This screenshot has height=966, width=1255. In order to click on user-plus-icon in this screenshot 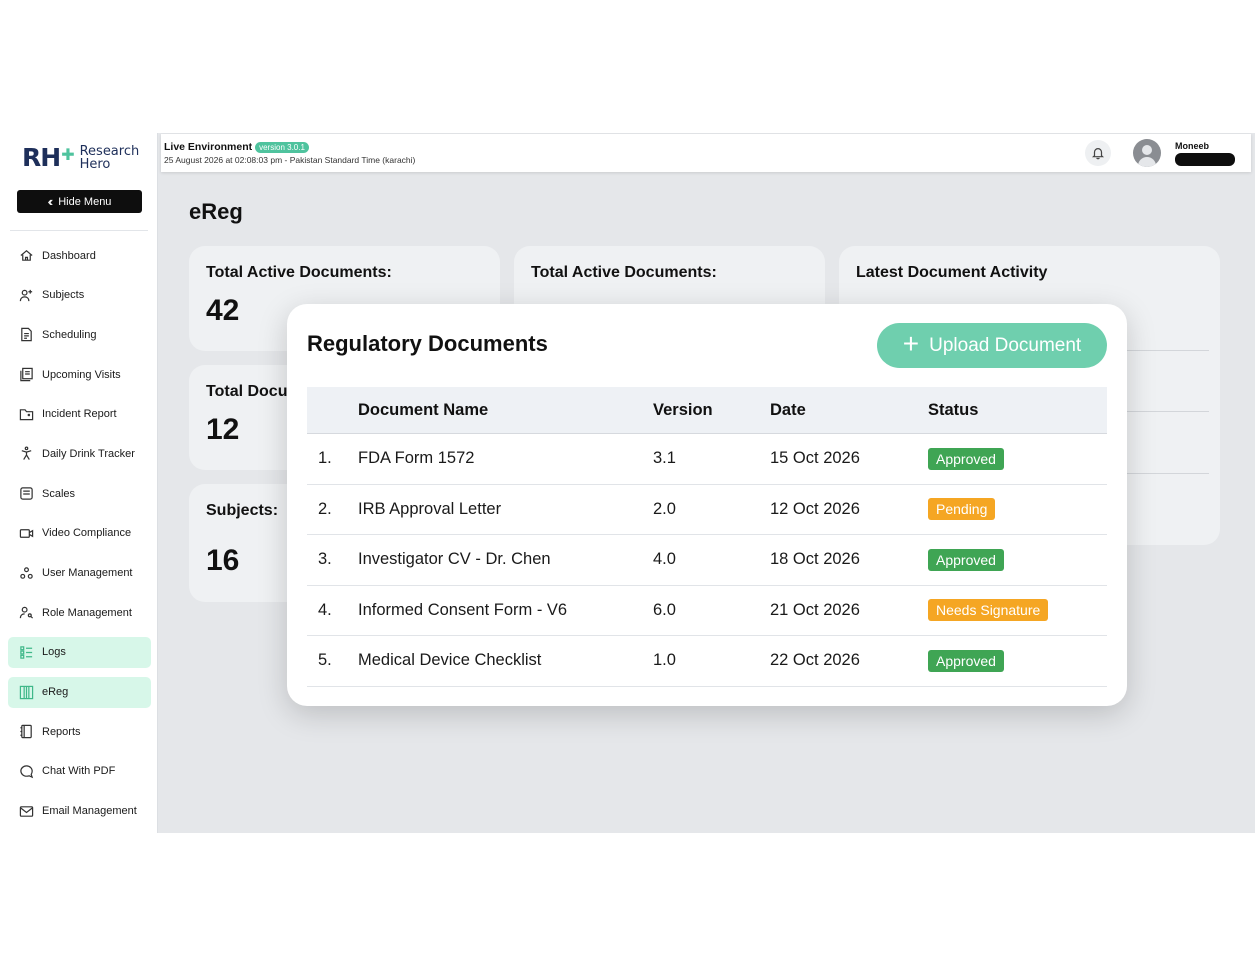, I will do `click(26, 295)`.